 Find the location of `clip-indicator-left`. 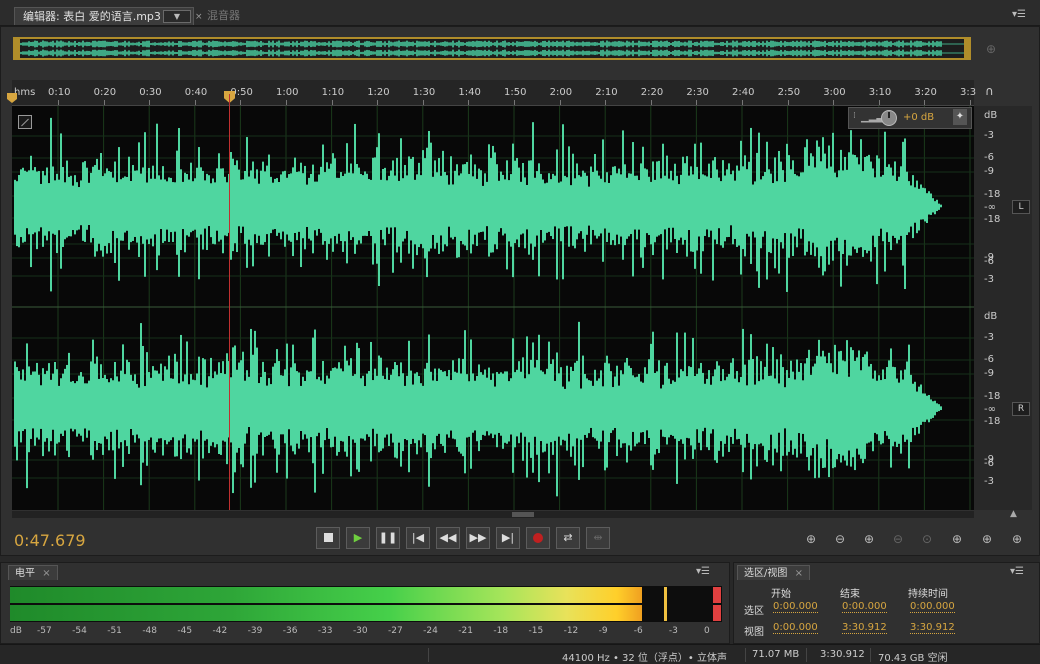

clip-indicator-left is located at coordinates (717, 595).